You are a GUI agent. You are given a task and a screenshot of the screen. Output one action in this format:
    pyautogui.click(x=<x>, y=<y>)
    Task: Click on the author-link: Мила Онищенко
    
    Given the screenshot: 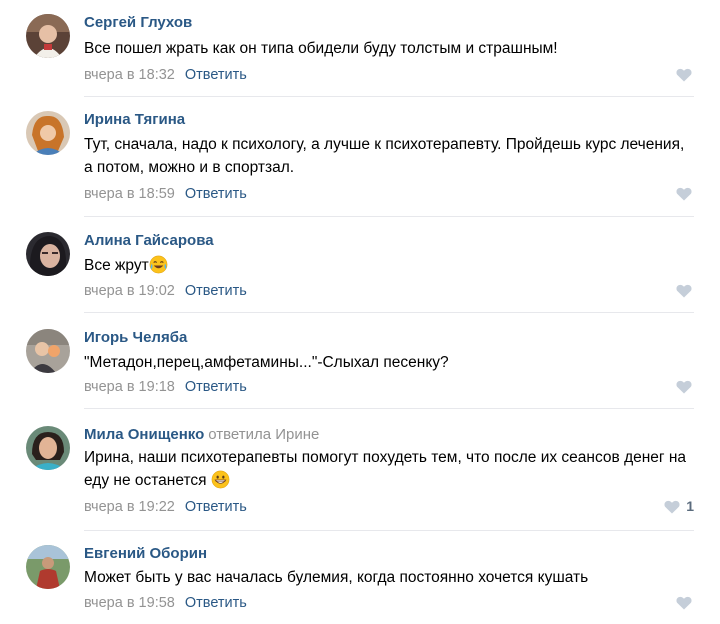 What is the action you would take?
    pyautogui.click(x=144, y=434)
    